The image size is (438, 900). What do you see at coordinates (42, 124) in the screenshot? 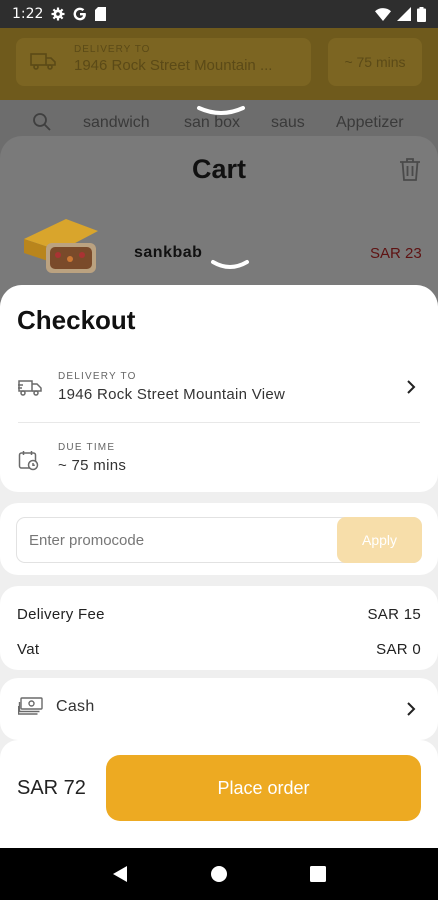
I see `search-icon` at bounding box center [42, 124].